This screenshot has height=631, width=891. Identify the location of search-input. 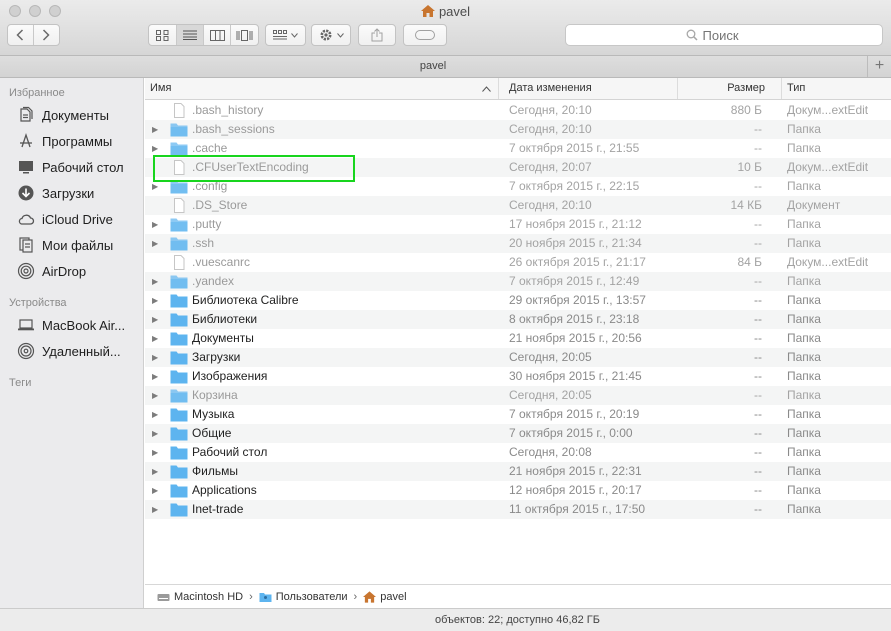
(732, 35).